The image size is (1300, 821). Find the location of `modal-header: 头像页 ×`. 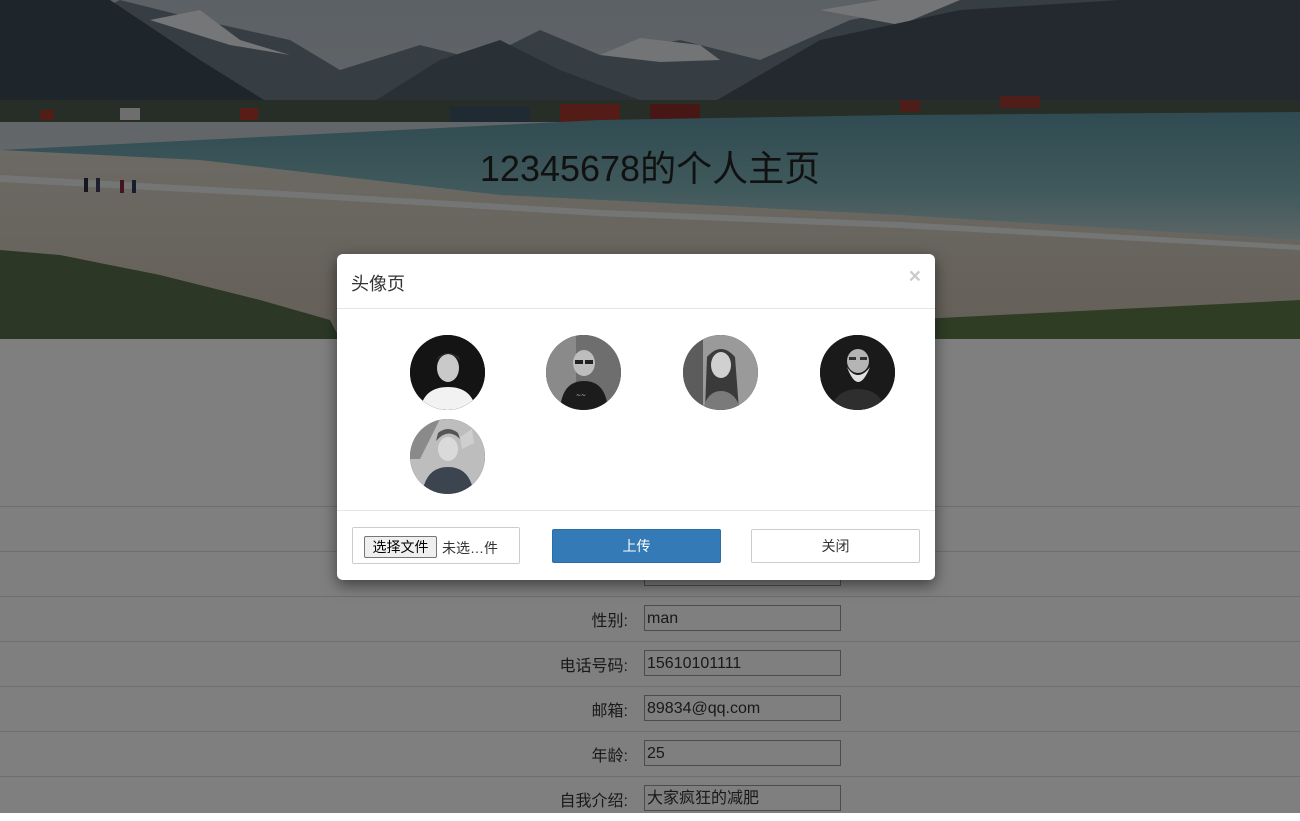

modal-header: 头像页 × is located at coordinates (636, 281).